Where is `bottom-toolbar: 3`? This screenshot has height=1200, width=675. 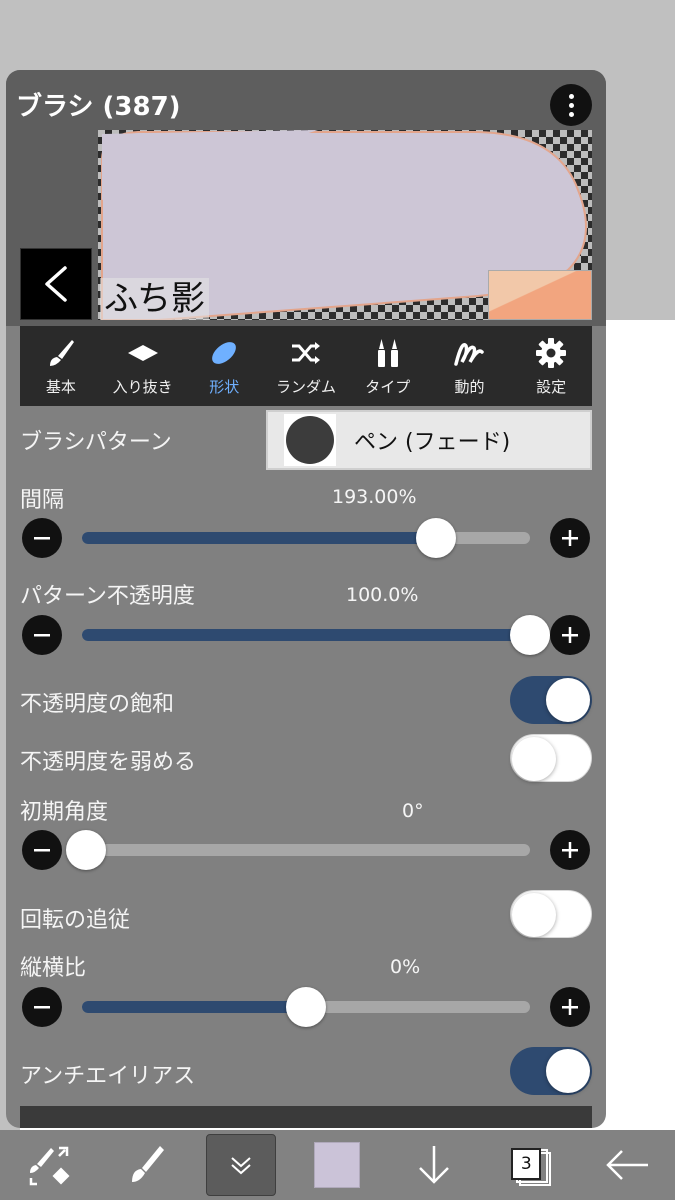
bottom-toolbar: 3 is located at coordinates (337, 1165).